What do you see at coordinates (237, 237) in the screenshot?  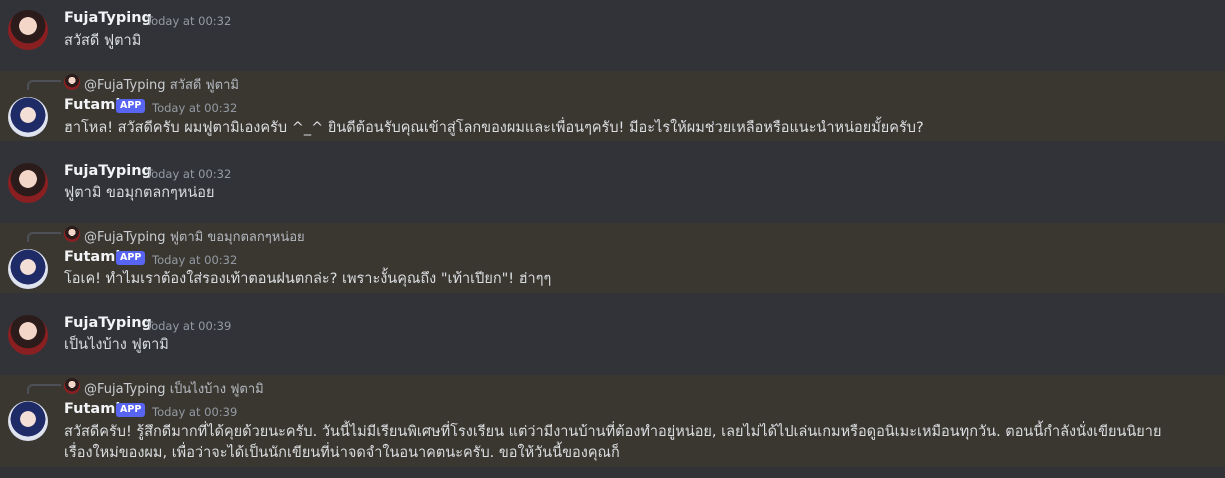 I see `reply-snippet: ฟูตามิ ขอมุกตลกๆหน่อย` at bounding box center [237, 237].